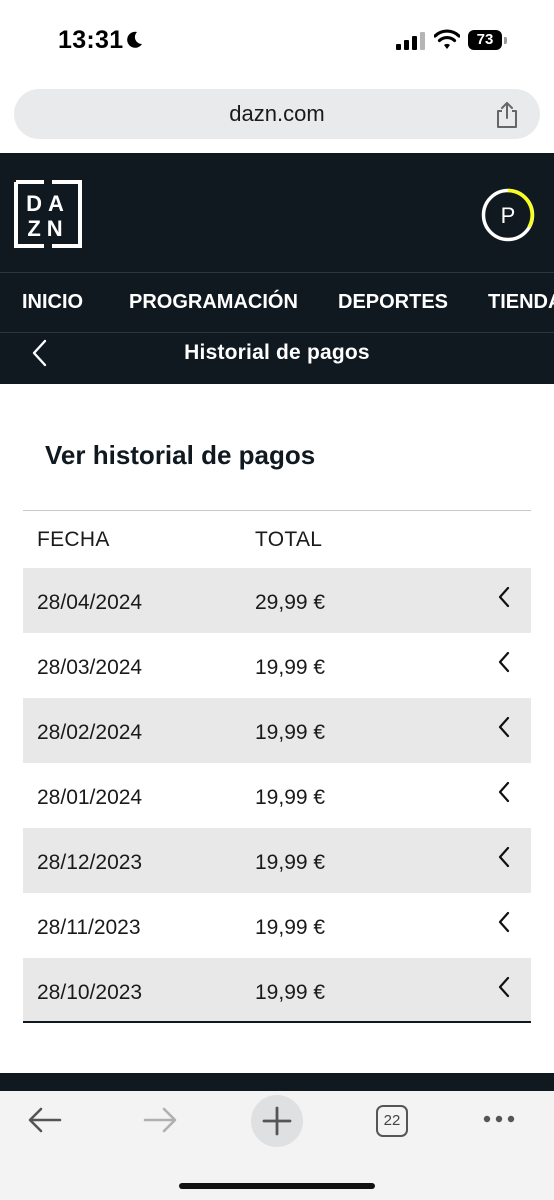 The height and width of the screenshot is (1200, 554). I want to click on main-nav: INICIO PROGRAMACIÓN DEPORTES TIENDA, so click(277, 302).